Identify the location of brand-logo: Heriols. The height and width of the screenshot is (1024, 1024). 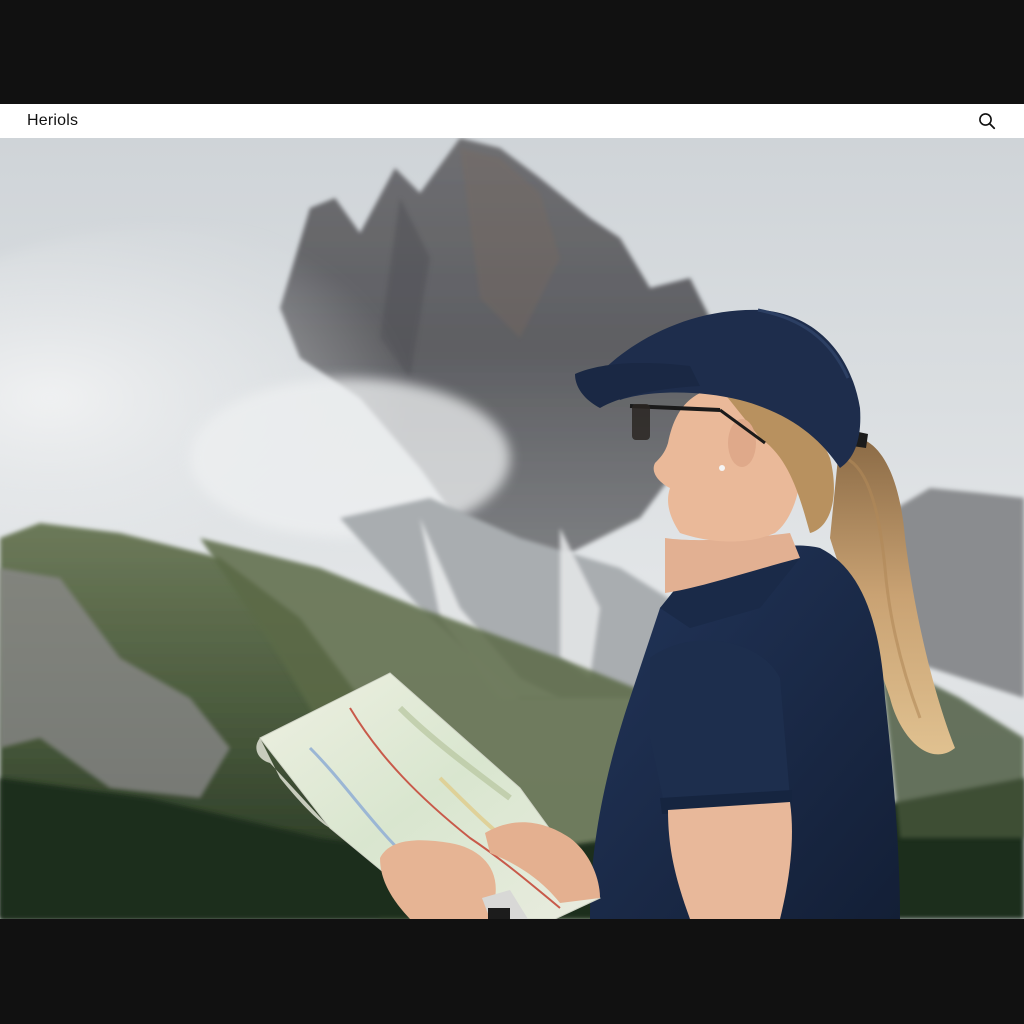
(52, 121).